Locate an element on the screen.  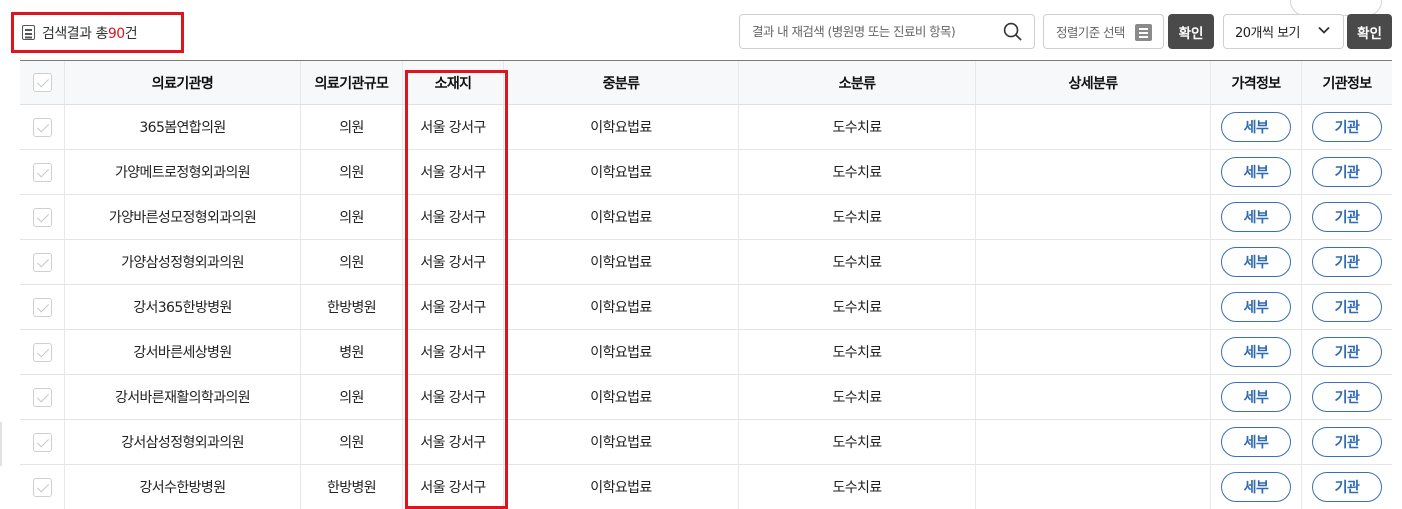
table-row: 강서365한방병원 한방병원 서울 강서구 이학요법료 도수치료 세부 기관 is located at coordinates (706, 307).